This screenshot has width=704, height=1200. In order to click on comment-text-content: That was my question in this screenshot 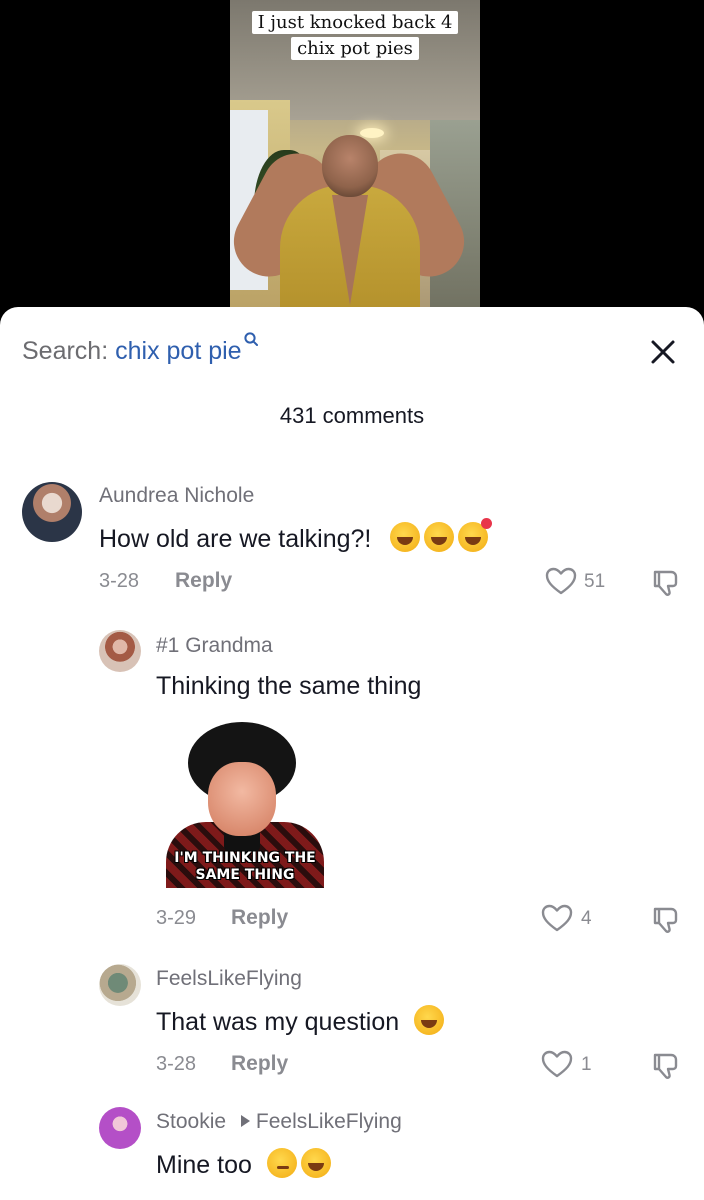, I will do `click(278, 1022)`.